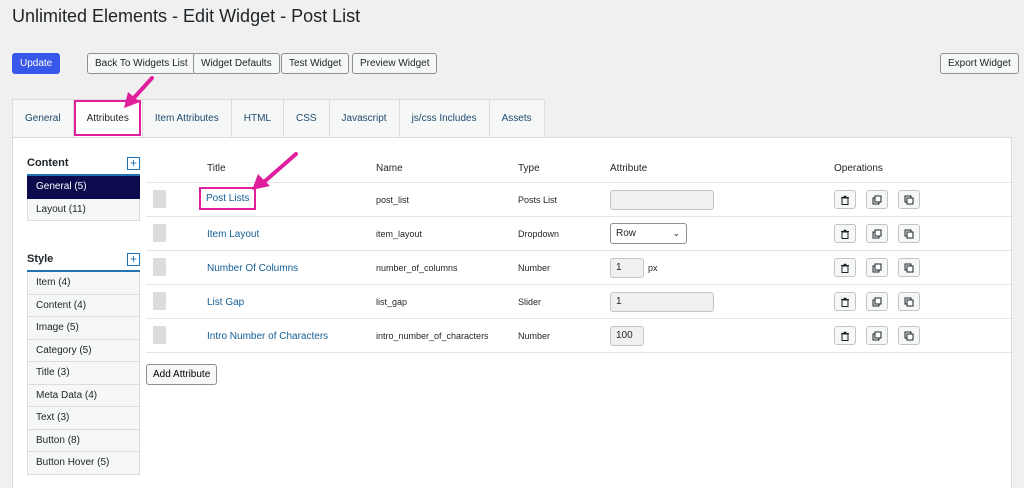 Image resolution: width=1024 pixels, height=488 pixels. What do you see at coordinates (305, 118) in the screenshot?
I see `tab-css: CSS` at bounding box center [305, 118].